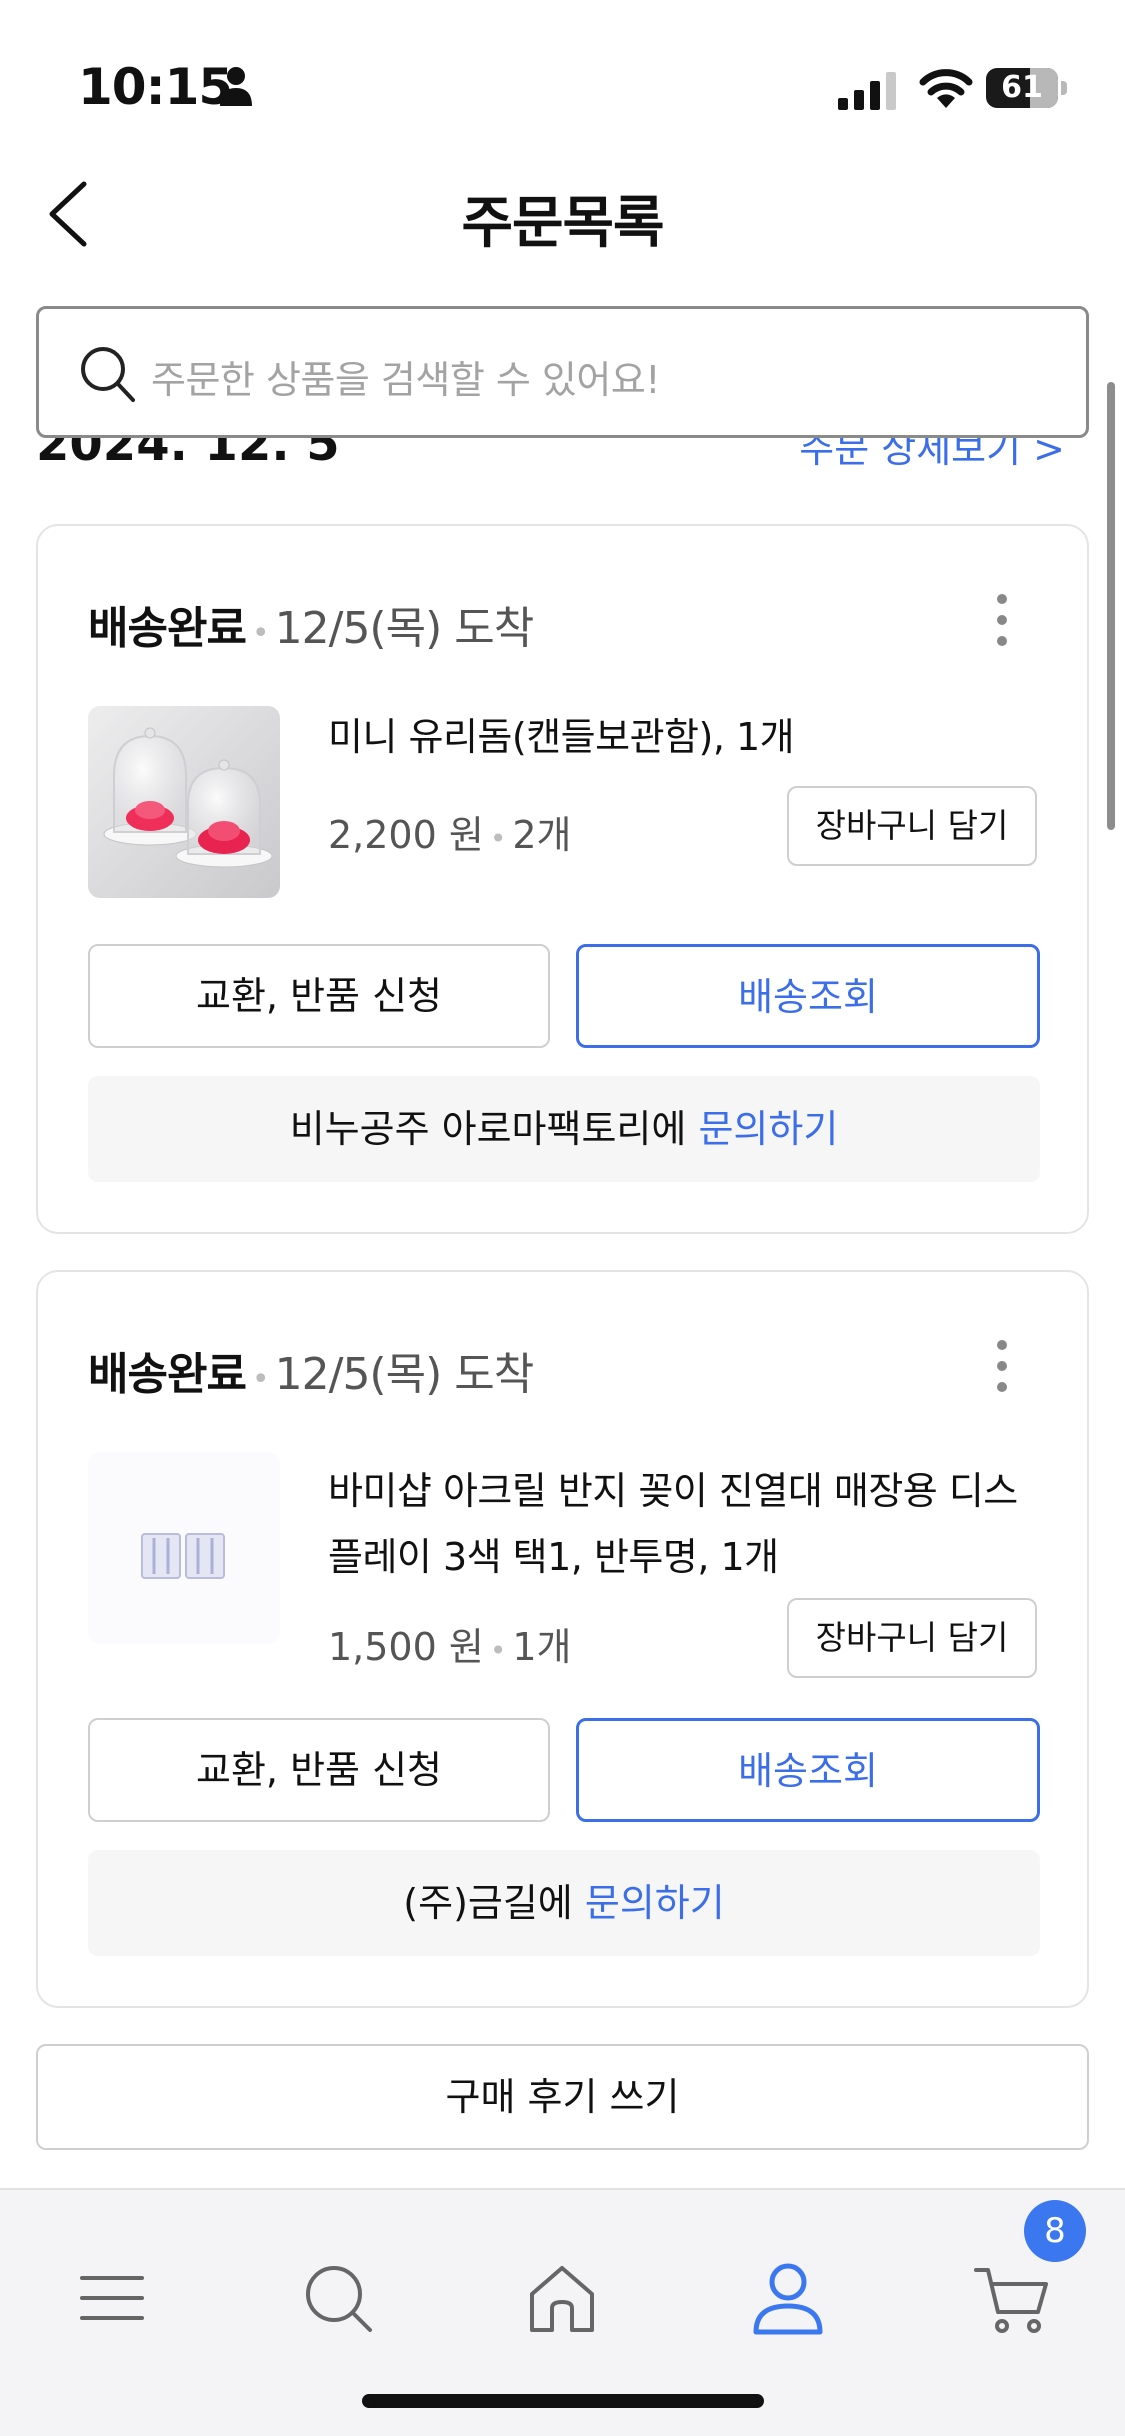 The width and height of the screenshot is (1125, 2436). I want to click on home-icon, so click(562, 2298).